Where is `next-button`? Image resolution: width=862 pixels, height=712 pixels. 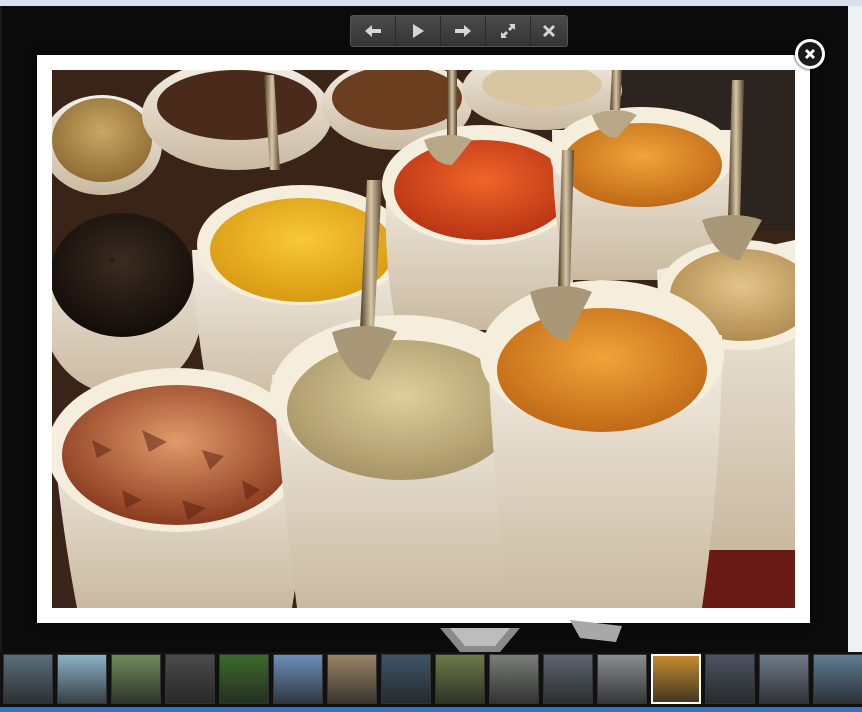 next-button is located at coordinates (463, 31).